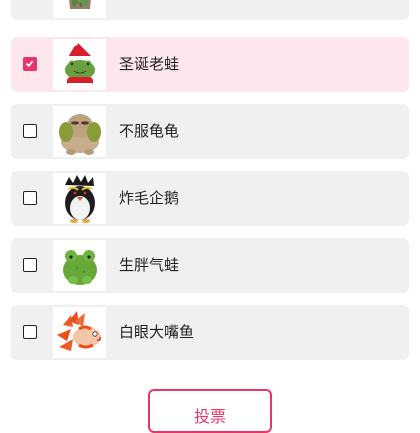 Image resolution: width=420 pixels, height=433 pixels. Describe the element at coordinates (210, 131) in the screenshot. I see `list-item-turtle: 不服龟龟` at that location.